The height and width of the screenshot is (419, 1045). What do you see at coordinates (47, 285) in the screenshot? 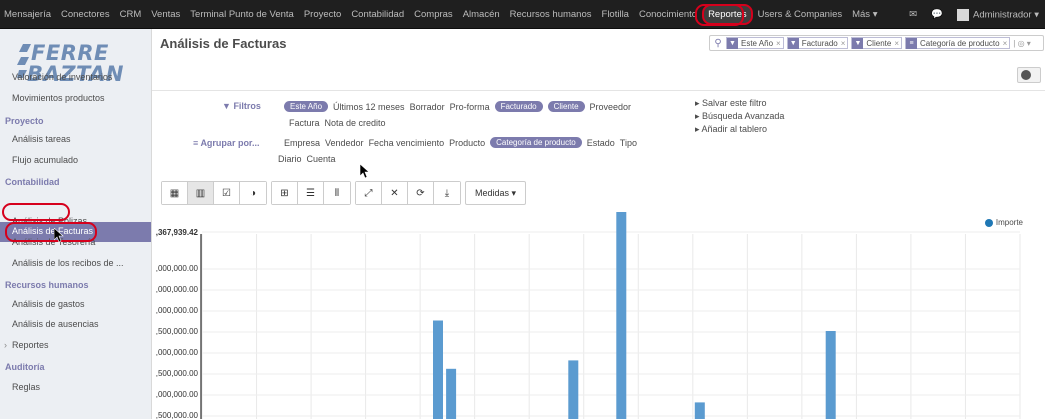
I see `sidebar-section-header: Recursos humanos` at bounding box center [47, 285].